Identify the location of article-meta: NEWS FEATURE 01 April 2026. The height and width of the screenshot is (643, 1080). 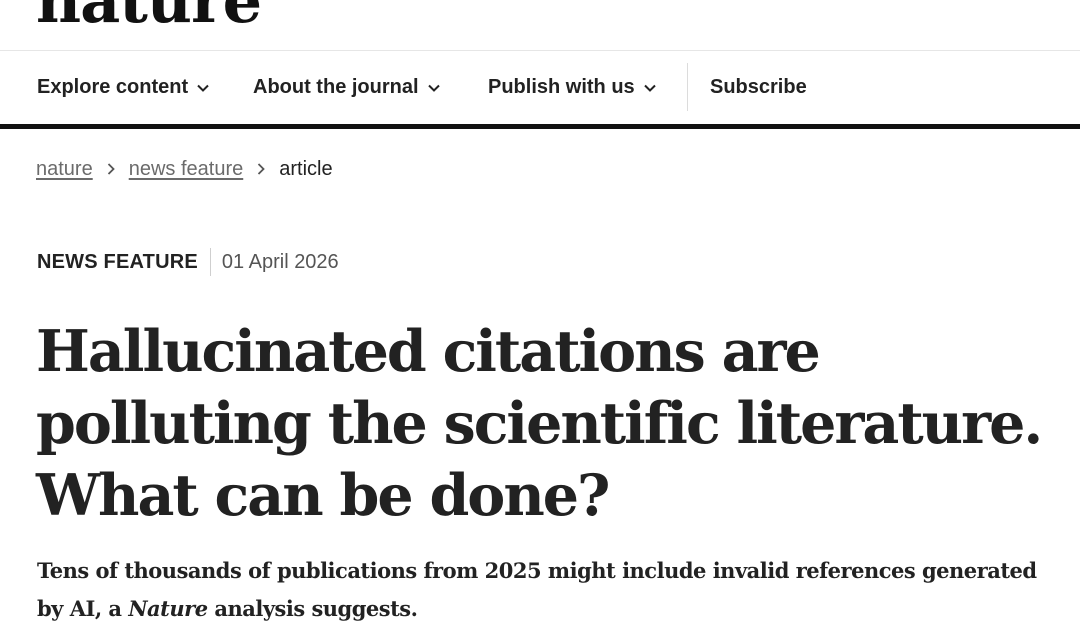
(188, 262).